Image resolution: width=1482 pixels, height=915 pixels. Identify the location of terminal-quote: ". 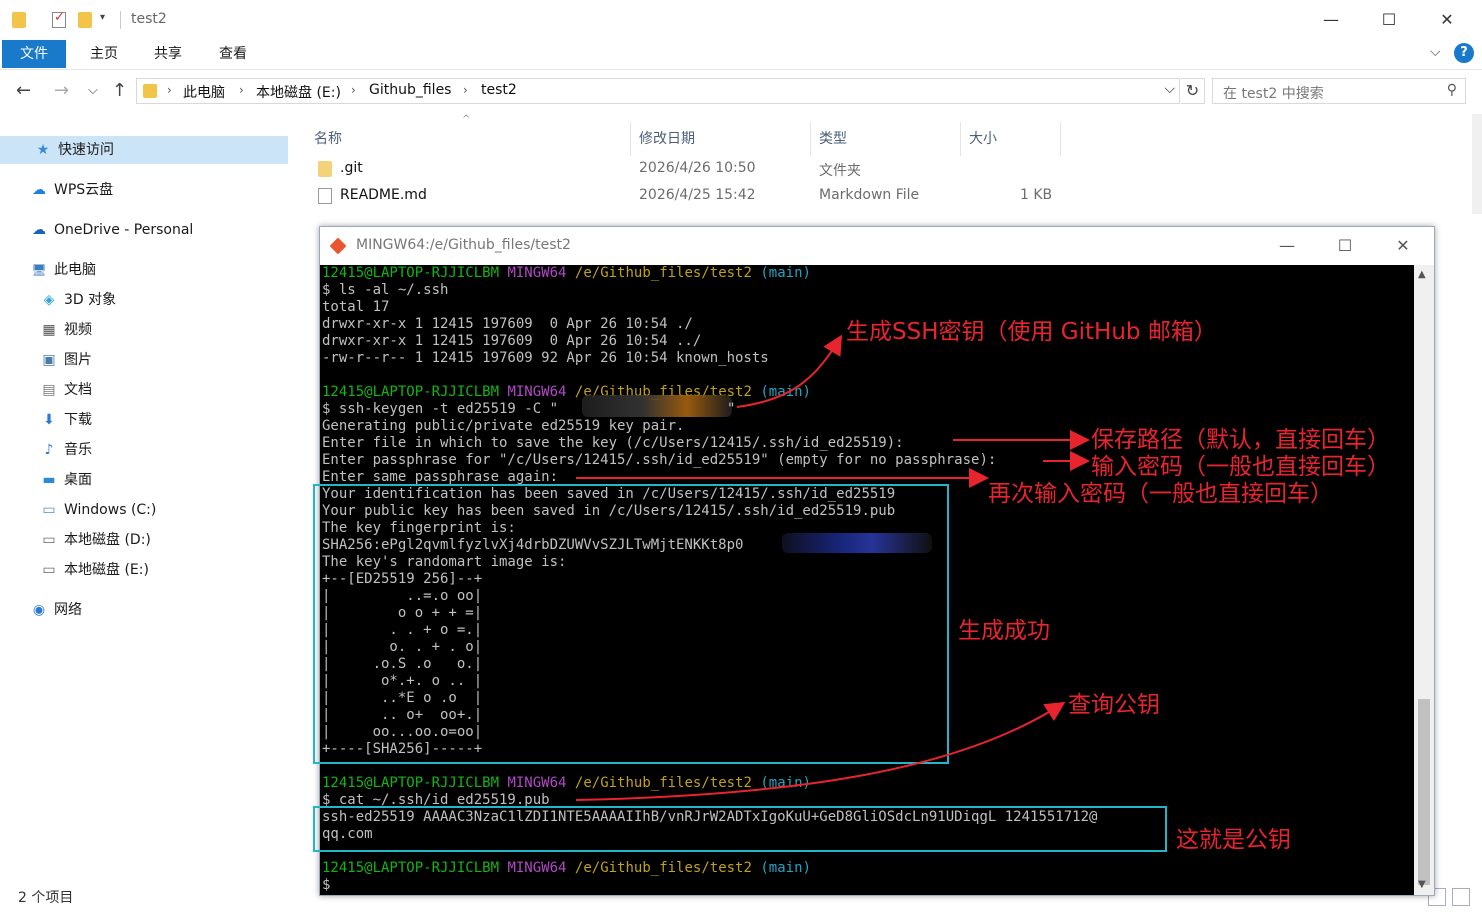
(731, 409).